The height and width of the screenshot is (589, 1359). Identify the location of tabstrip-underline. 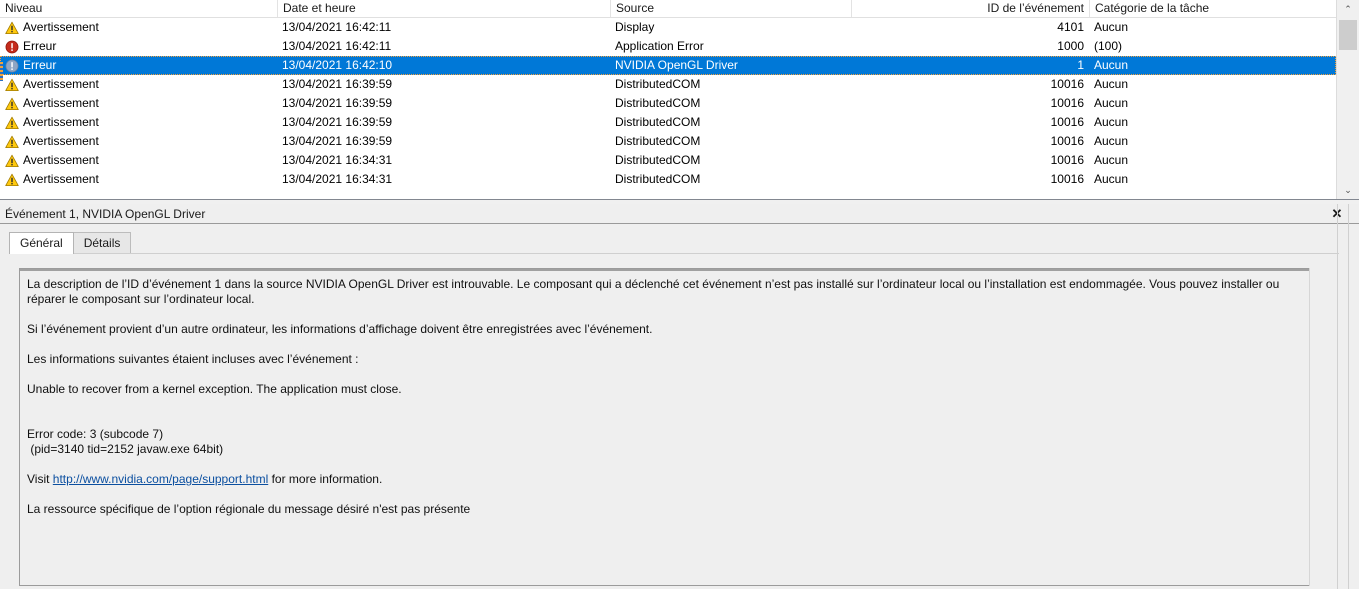
(674, 253).